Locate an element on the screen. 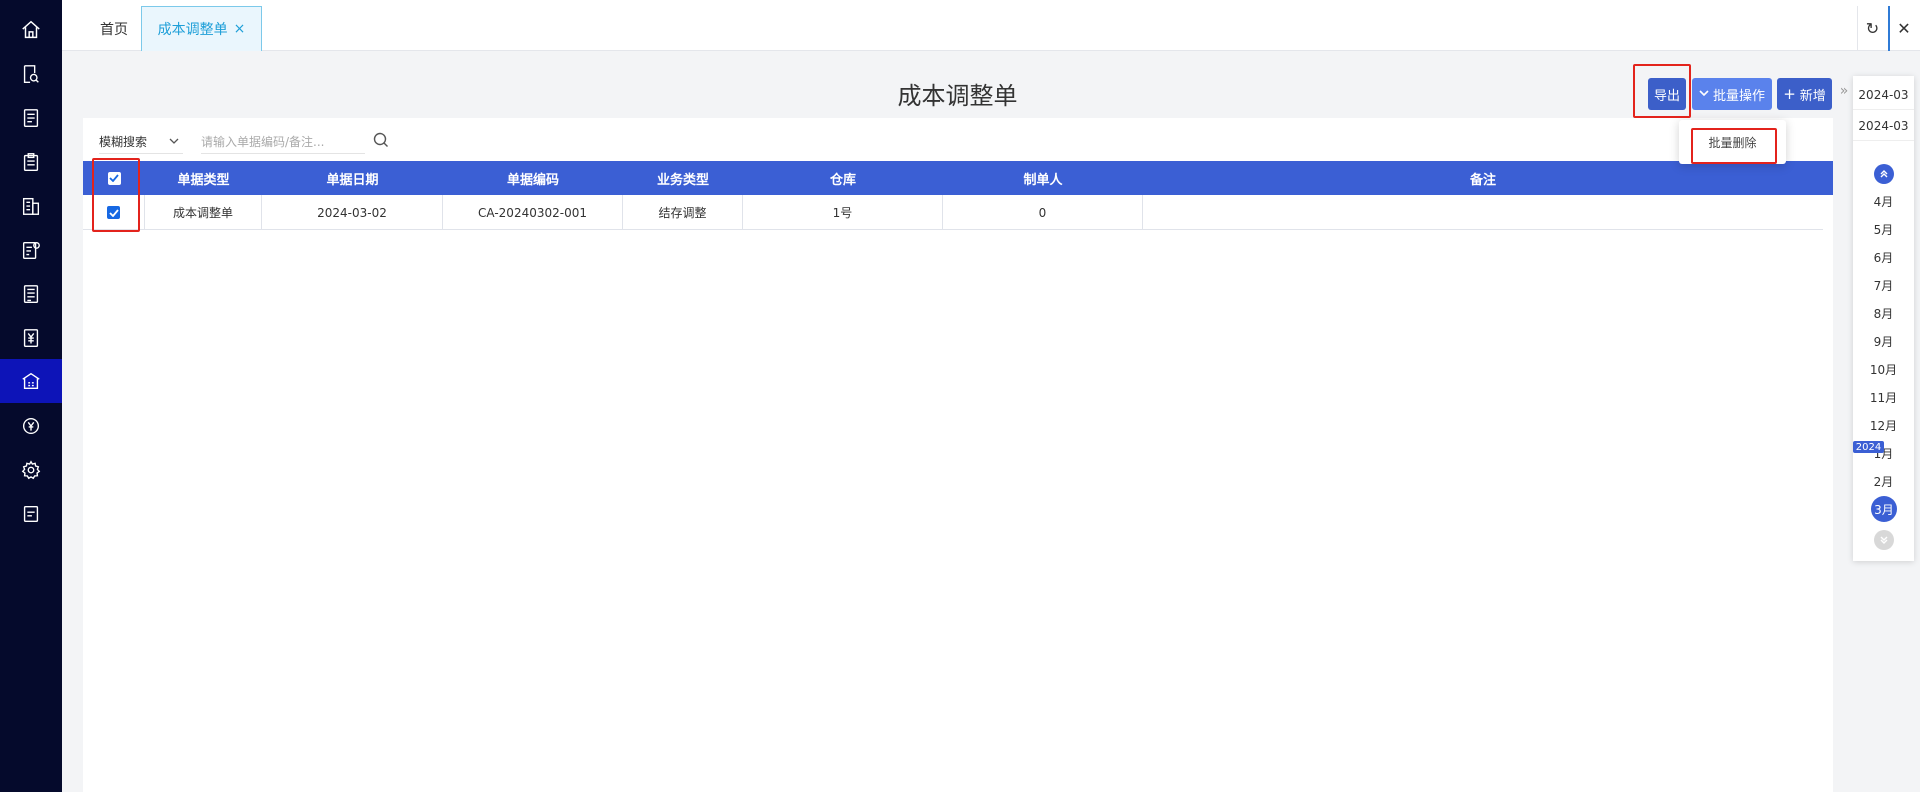  table-header: 单据类型 单据日期 单据编码 业务类型 仓库 制单人 备注 is located at coordinates (958, 178).